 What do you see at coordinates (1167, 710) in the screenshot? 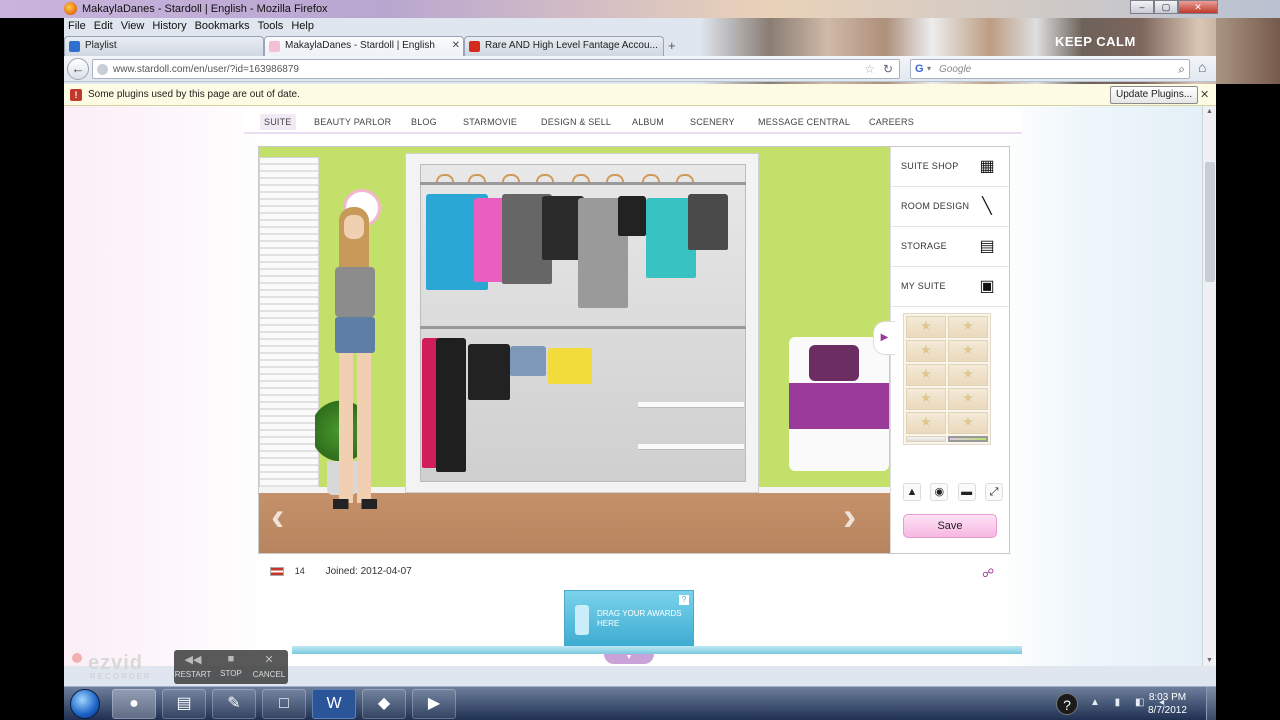
I see `clock-date: 8/7/2012` at bounding box center [1167, 710].